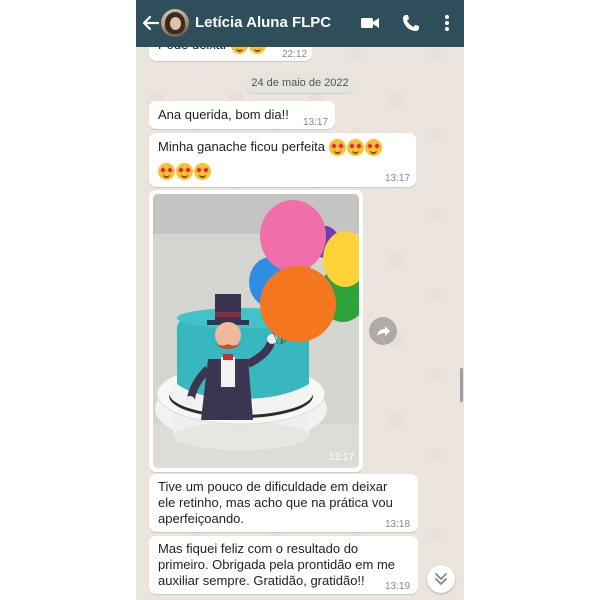 The image size is (600, 600). I want to click on double-chevron-down-icon, so click(441, 579).